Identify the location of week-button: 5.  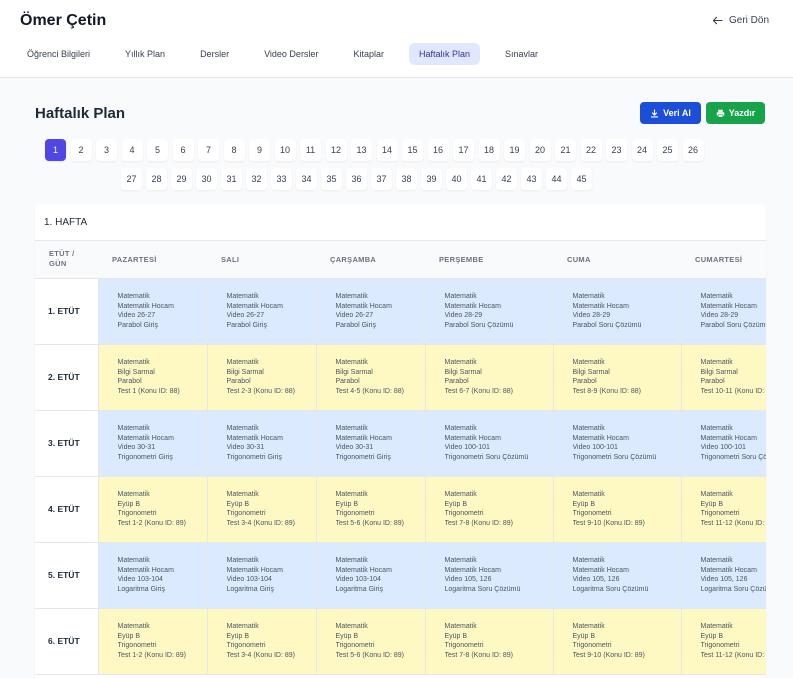
(157, 150).